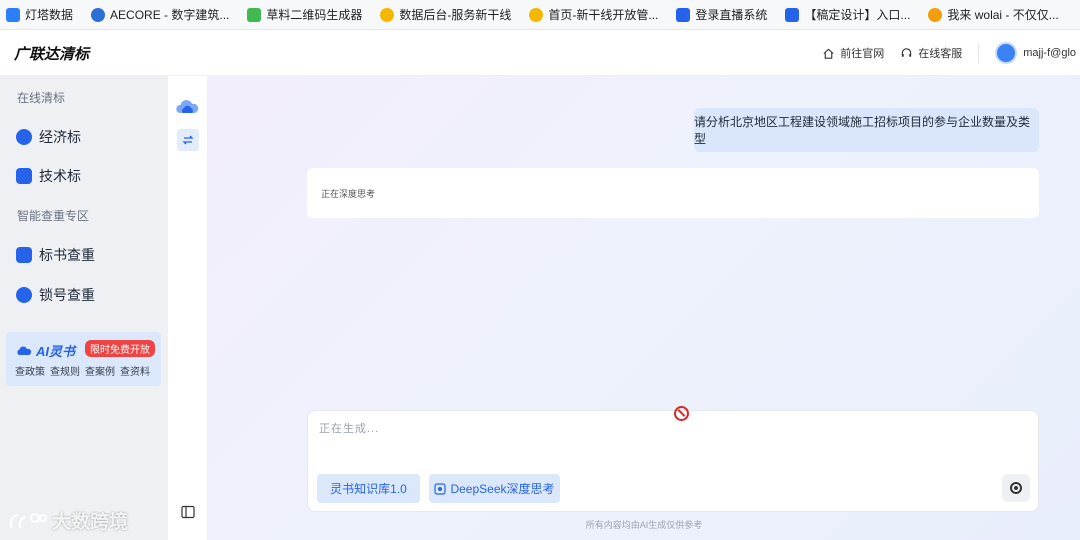 The image size is (1080, 540). Describe the element at coordinates (60, 176) in the screenshot. I see `sidebar-item-label: 技术标` at that location.